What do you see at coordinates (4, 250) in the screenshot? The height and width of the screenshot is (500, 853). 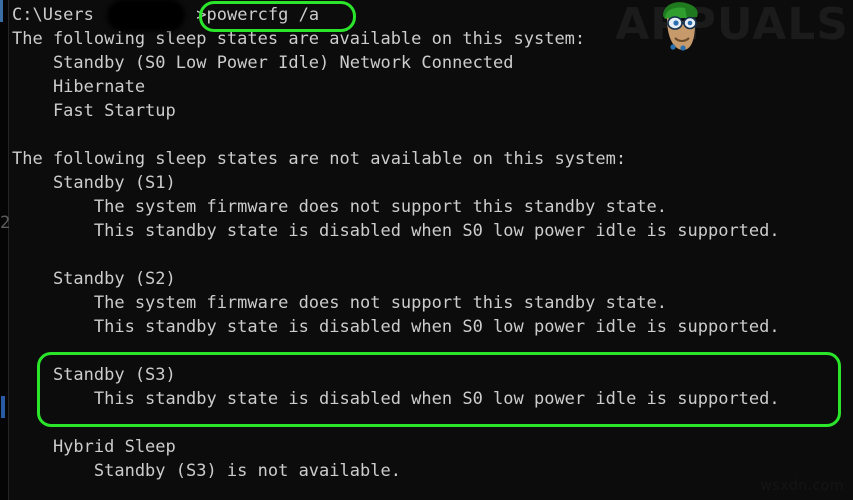 I see `window-left-edge` at bounding box center [4, 250].